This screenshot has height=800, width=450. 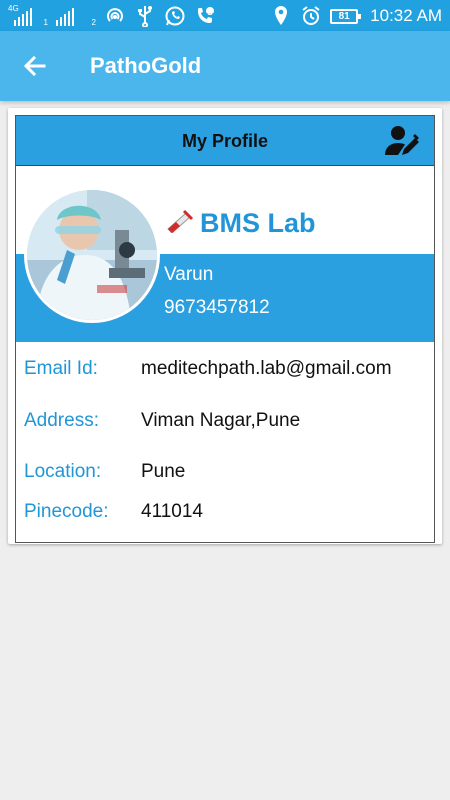 What do you see at coordinates (93, 22) in the screenshot?
I see `sim2-slot-label: 2` at bounding box center [93, 22].